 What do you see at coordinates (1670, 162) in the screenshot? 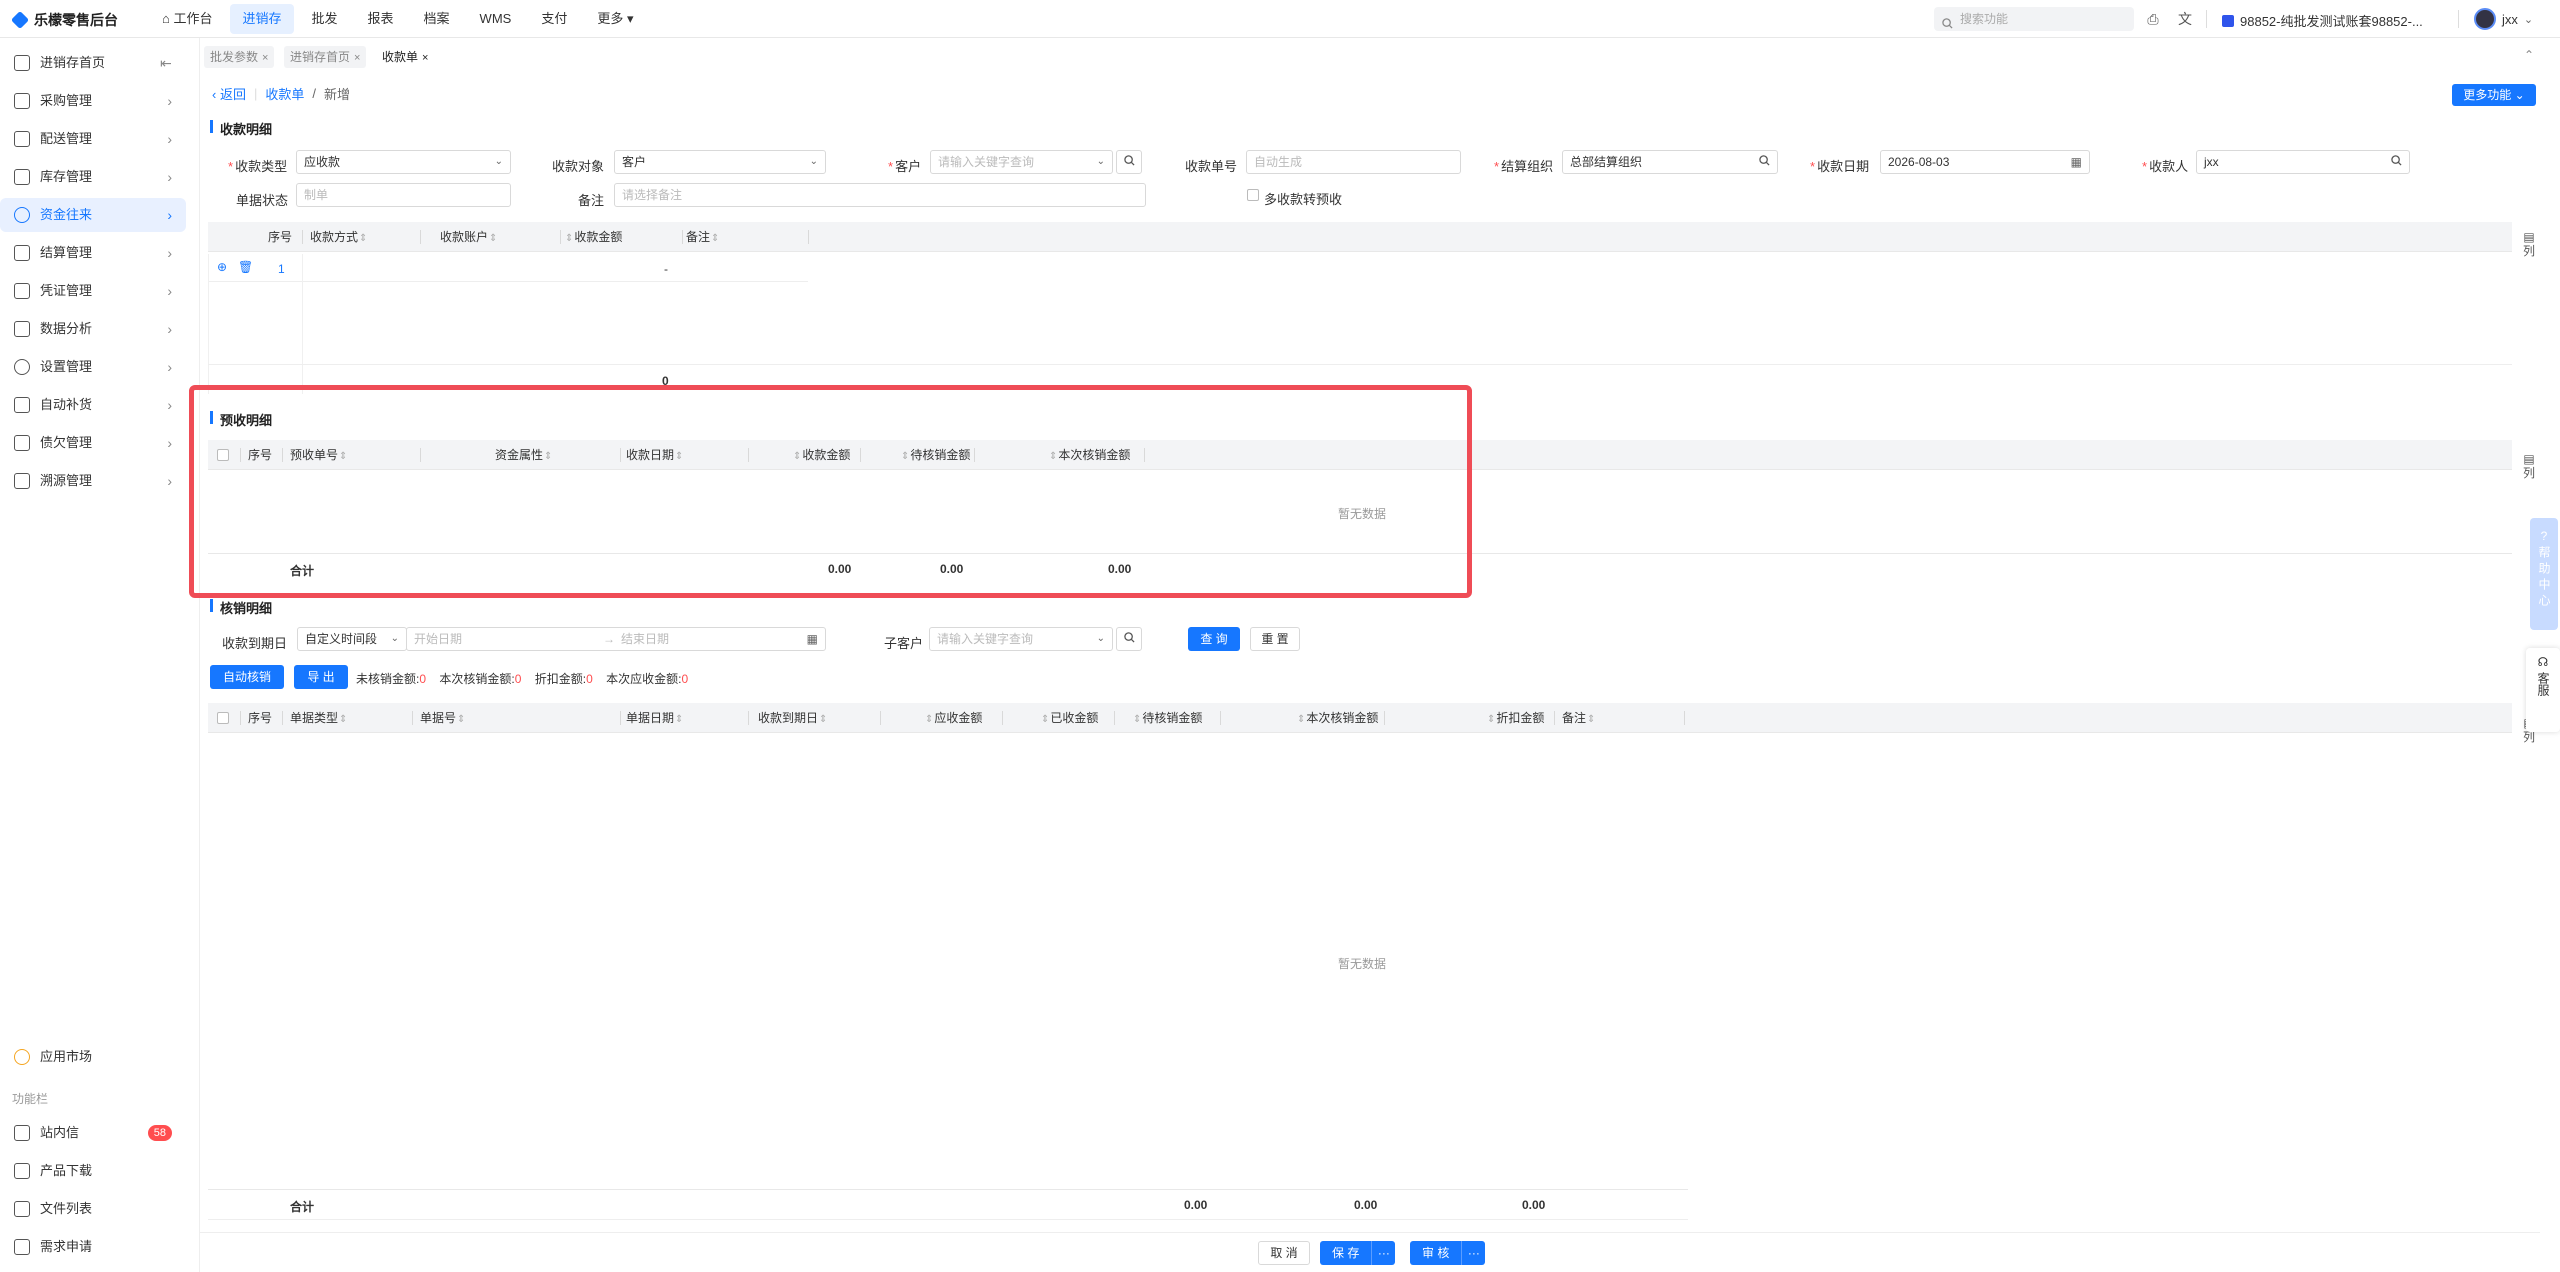
I see `org-input: 总部结算组织` at bounding box center [1670, 162].